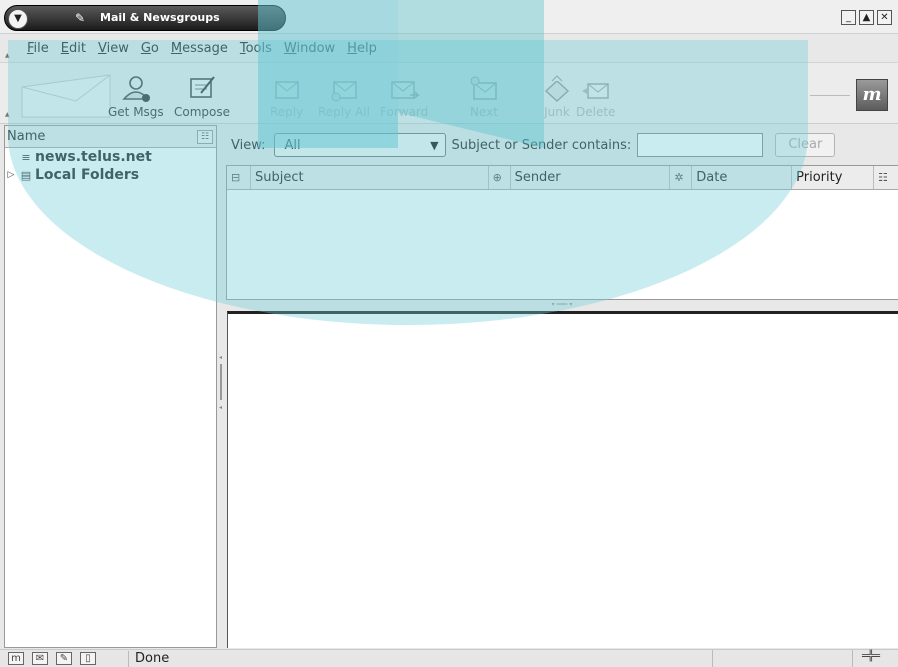 The image size is (898, 667). What do you see at coordinates (148, 658) in the screenshot?
I see `status-text: Done` at bounding box center [148, 658].